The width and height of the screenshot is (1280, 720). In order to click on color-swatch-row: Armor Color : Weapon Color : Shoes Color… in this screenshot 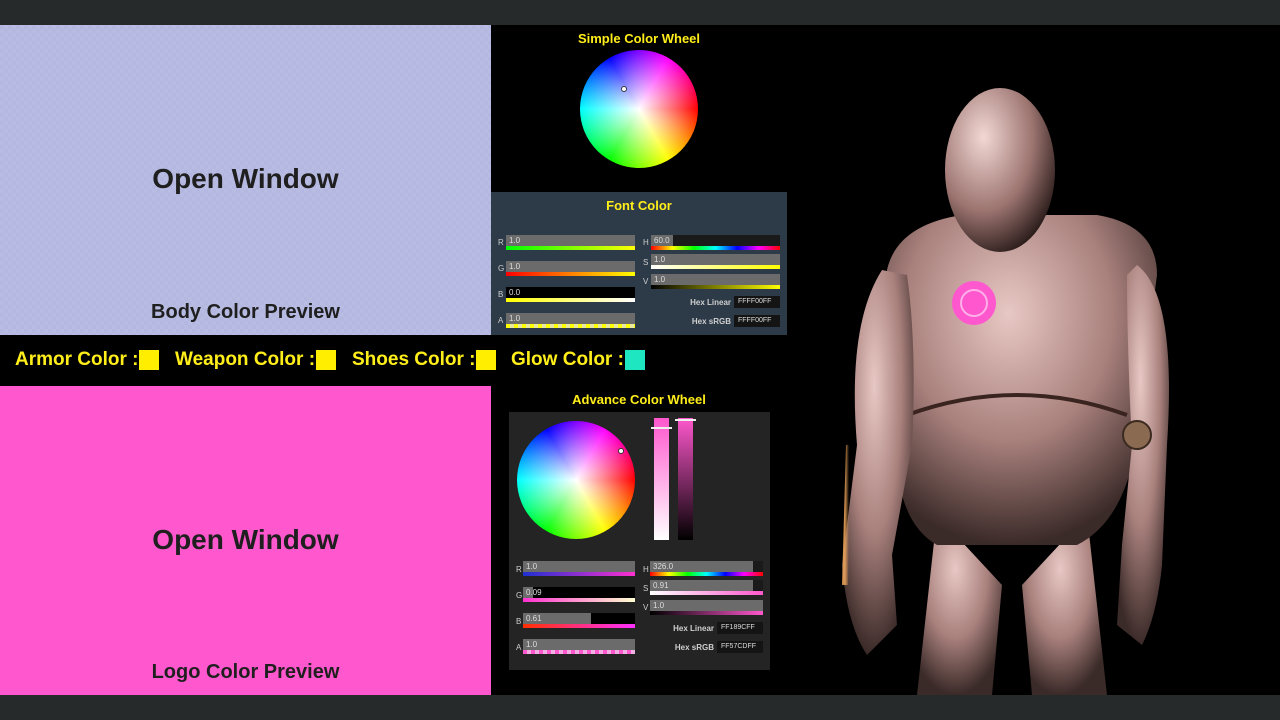, I will do `click(393, 360)`.